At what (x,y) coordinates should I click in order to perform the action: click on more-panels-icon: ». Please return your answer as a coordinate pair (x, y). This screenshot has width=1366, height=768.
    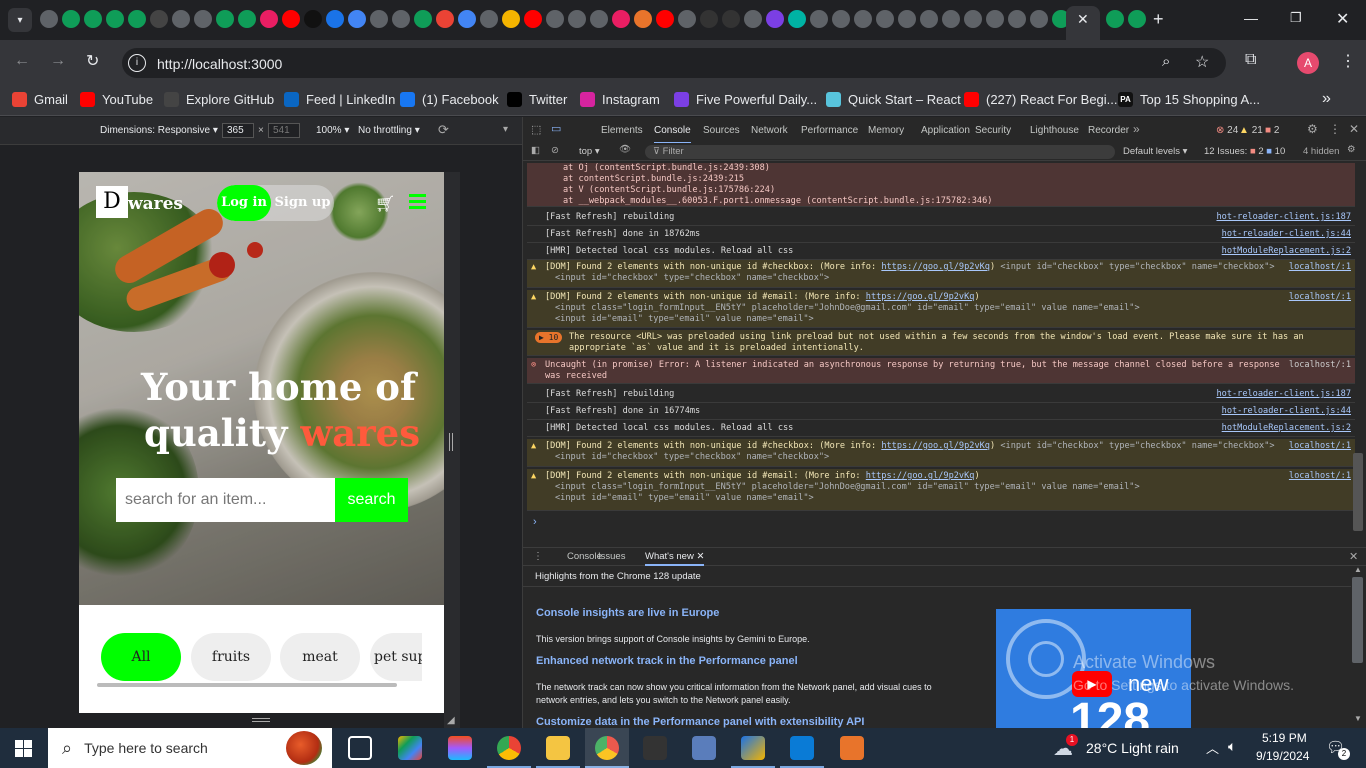
    Looking at the image, I should click on (1136, 129).